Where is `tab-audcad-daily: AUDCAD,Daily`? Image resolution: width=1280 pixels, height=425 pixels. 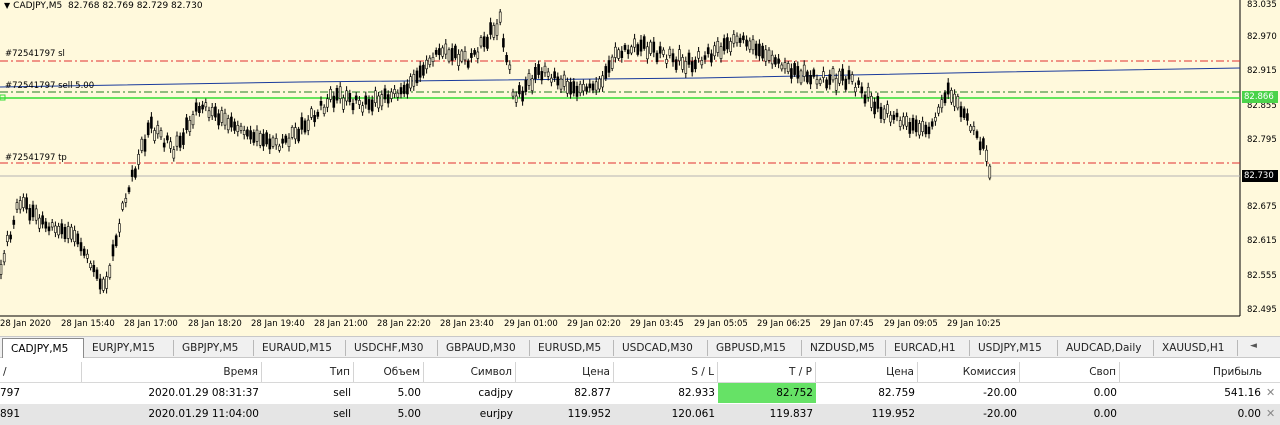
tab-audcad-daily: AUDCAD,Daily is located at coordinates (1106, 348).